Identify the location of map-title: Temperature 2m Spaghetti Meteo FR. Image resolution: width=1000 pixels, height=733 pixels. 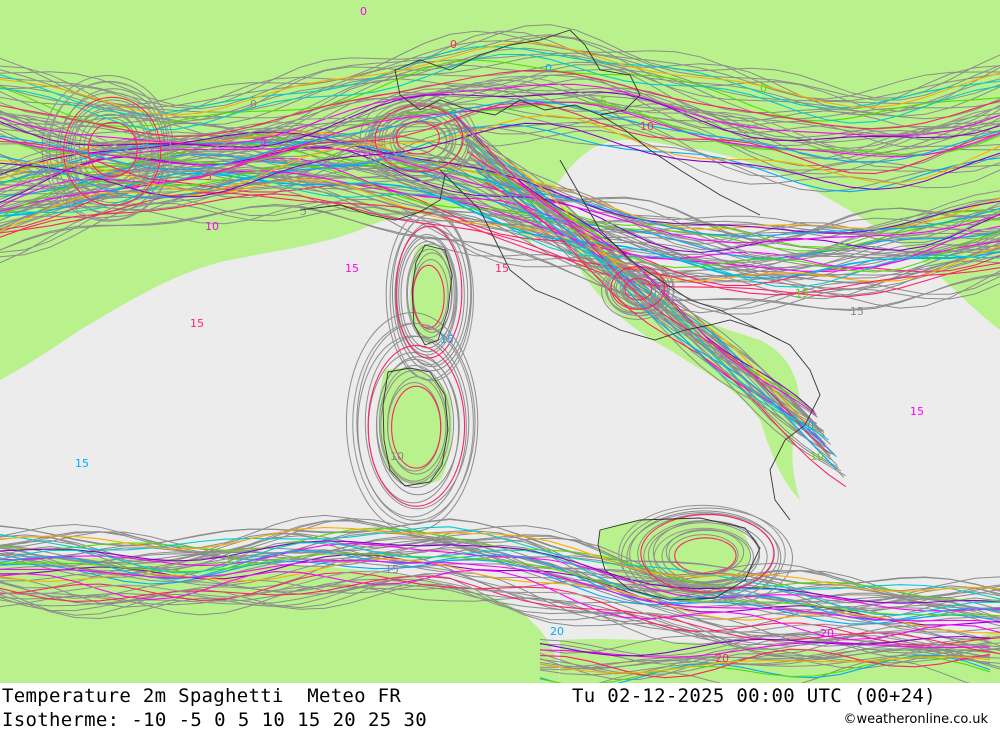
(202, 696).